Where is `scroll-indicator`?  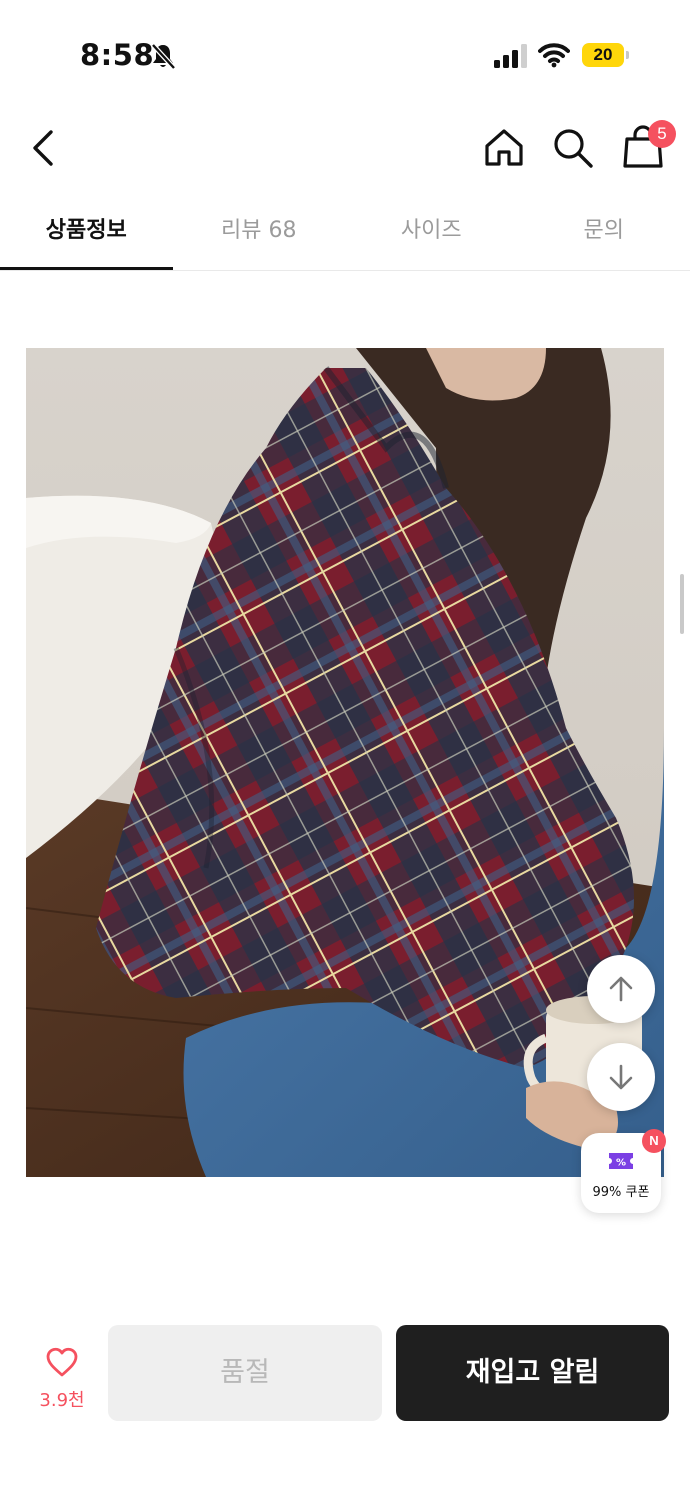
scroll-indicator is located at coordinates (682, 604).